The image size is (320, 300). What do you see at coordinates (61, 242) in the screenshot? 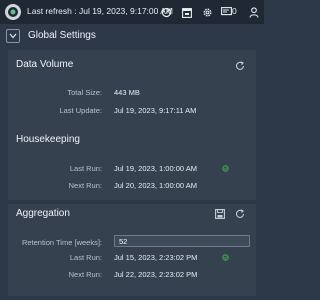
I see `retention-time-label: Retention Time [weeks]:` at bounding box center [61, 242].